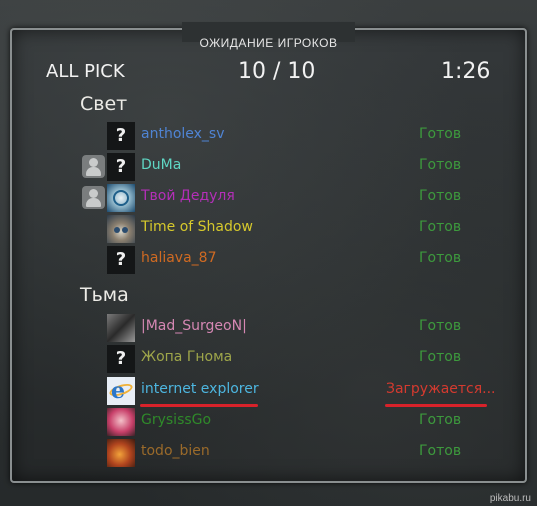  I want to click on player-name: haliava_87, so click(179, 258).